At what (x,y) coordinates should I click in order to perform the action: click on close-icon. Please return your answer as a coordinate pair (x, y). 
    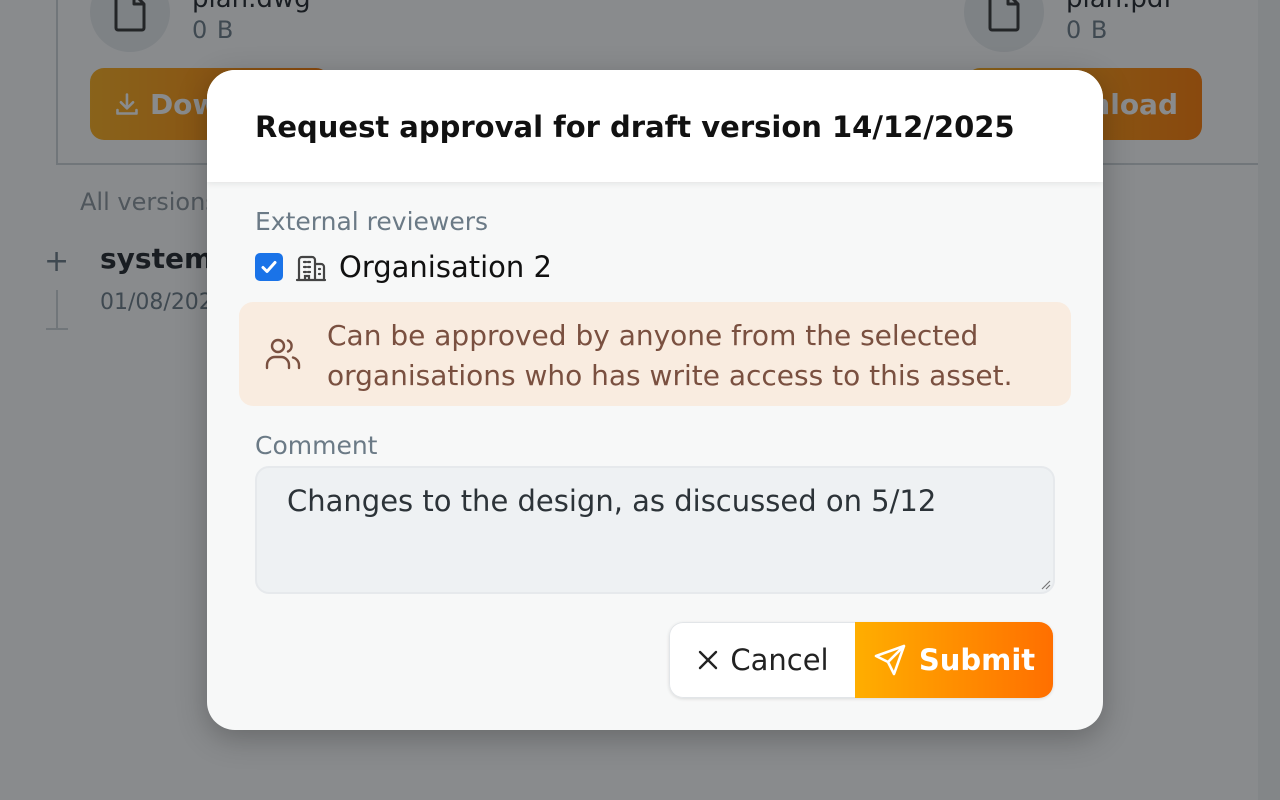
    Looking at the image, I should click on (708, 660).